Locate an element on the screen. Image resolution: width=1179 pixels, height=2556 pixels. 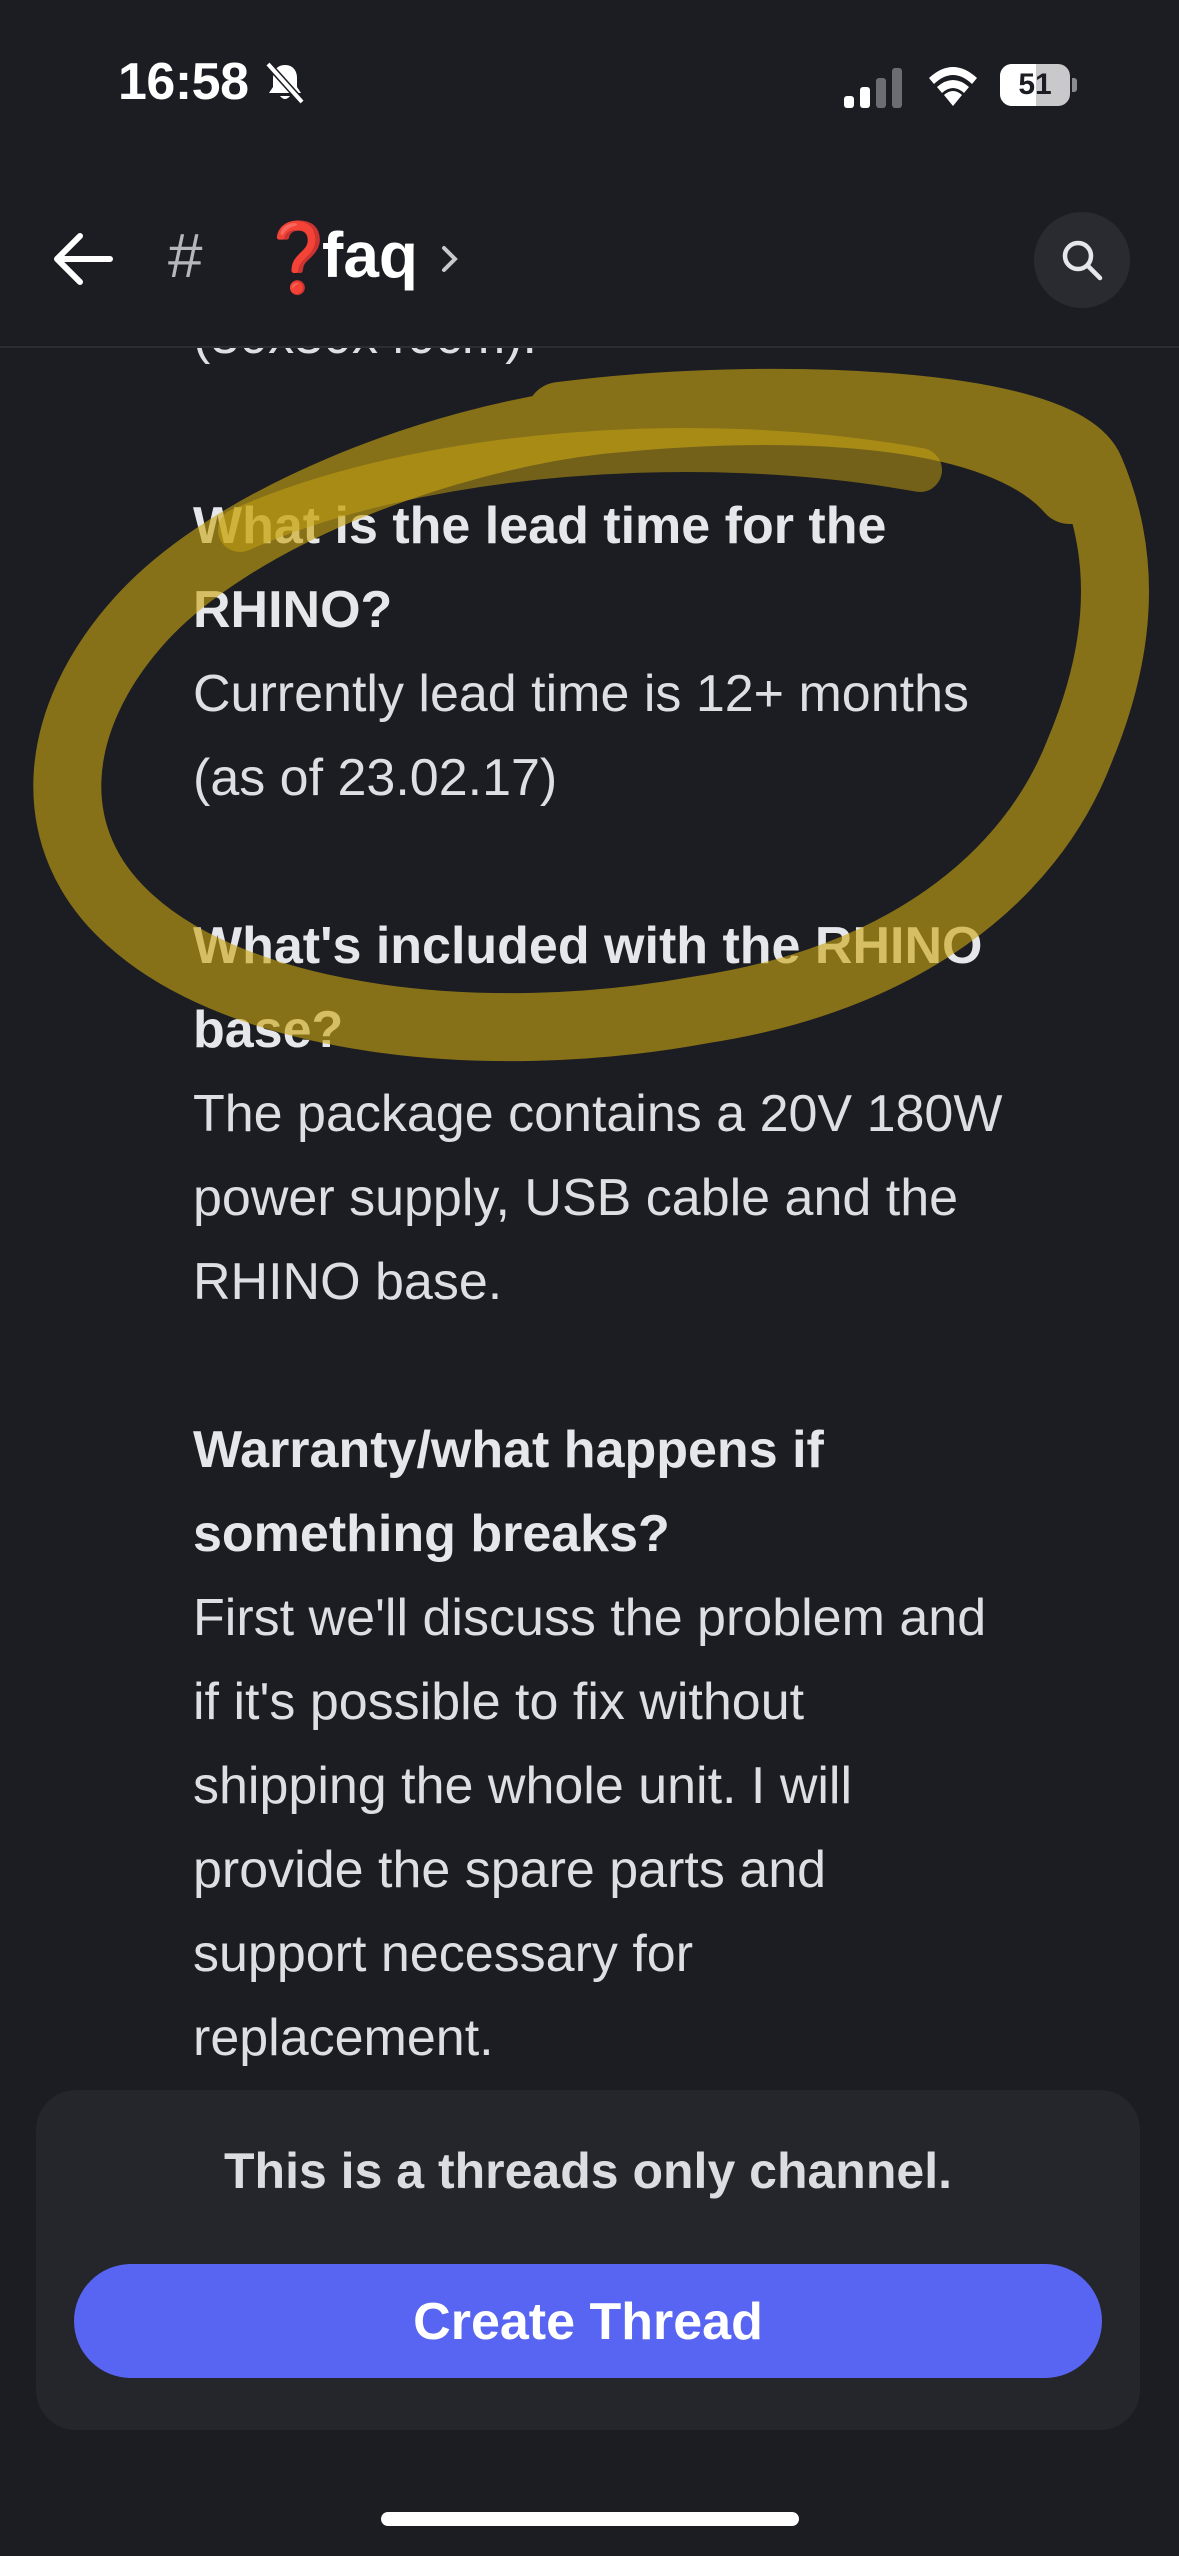
faq-answer: (as of 23.02.17) is located at coordinates (375, 778).